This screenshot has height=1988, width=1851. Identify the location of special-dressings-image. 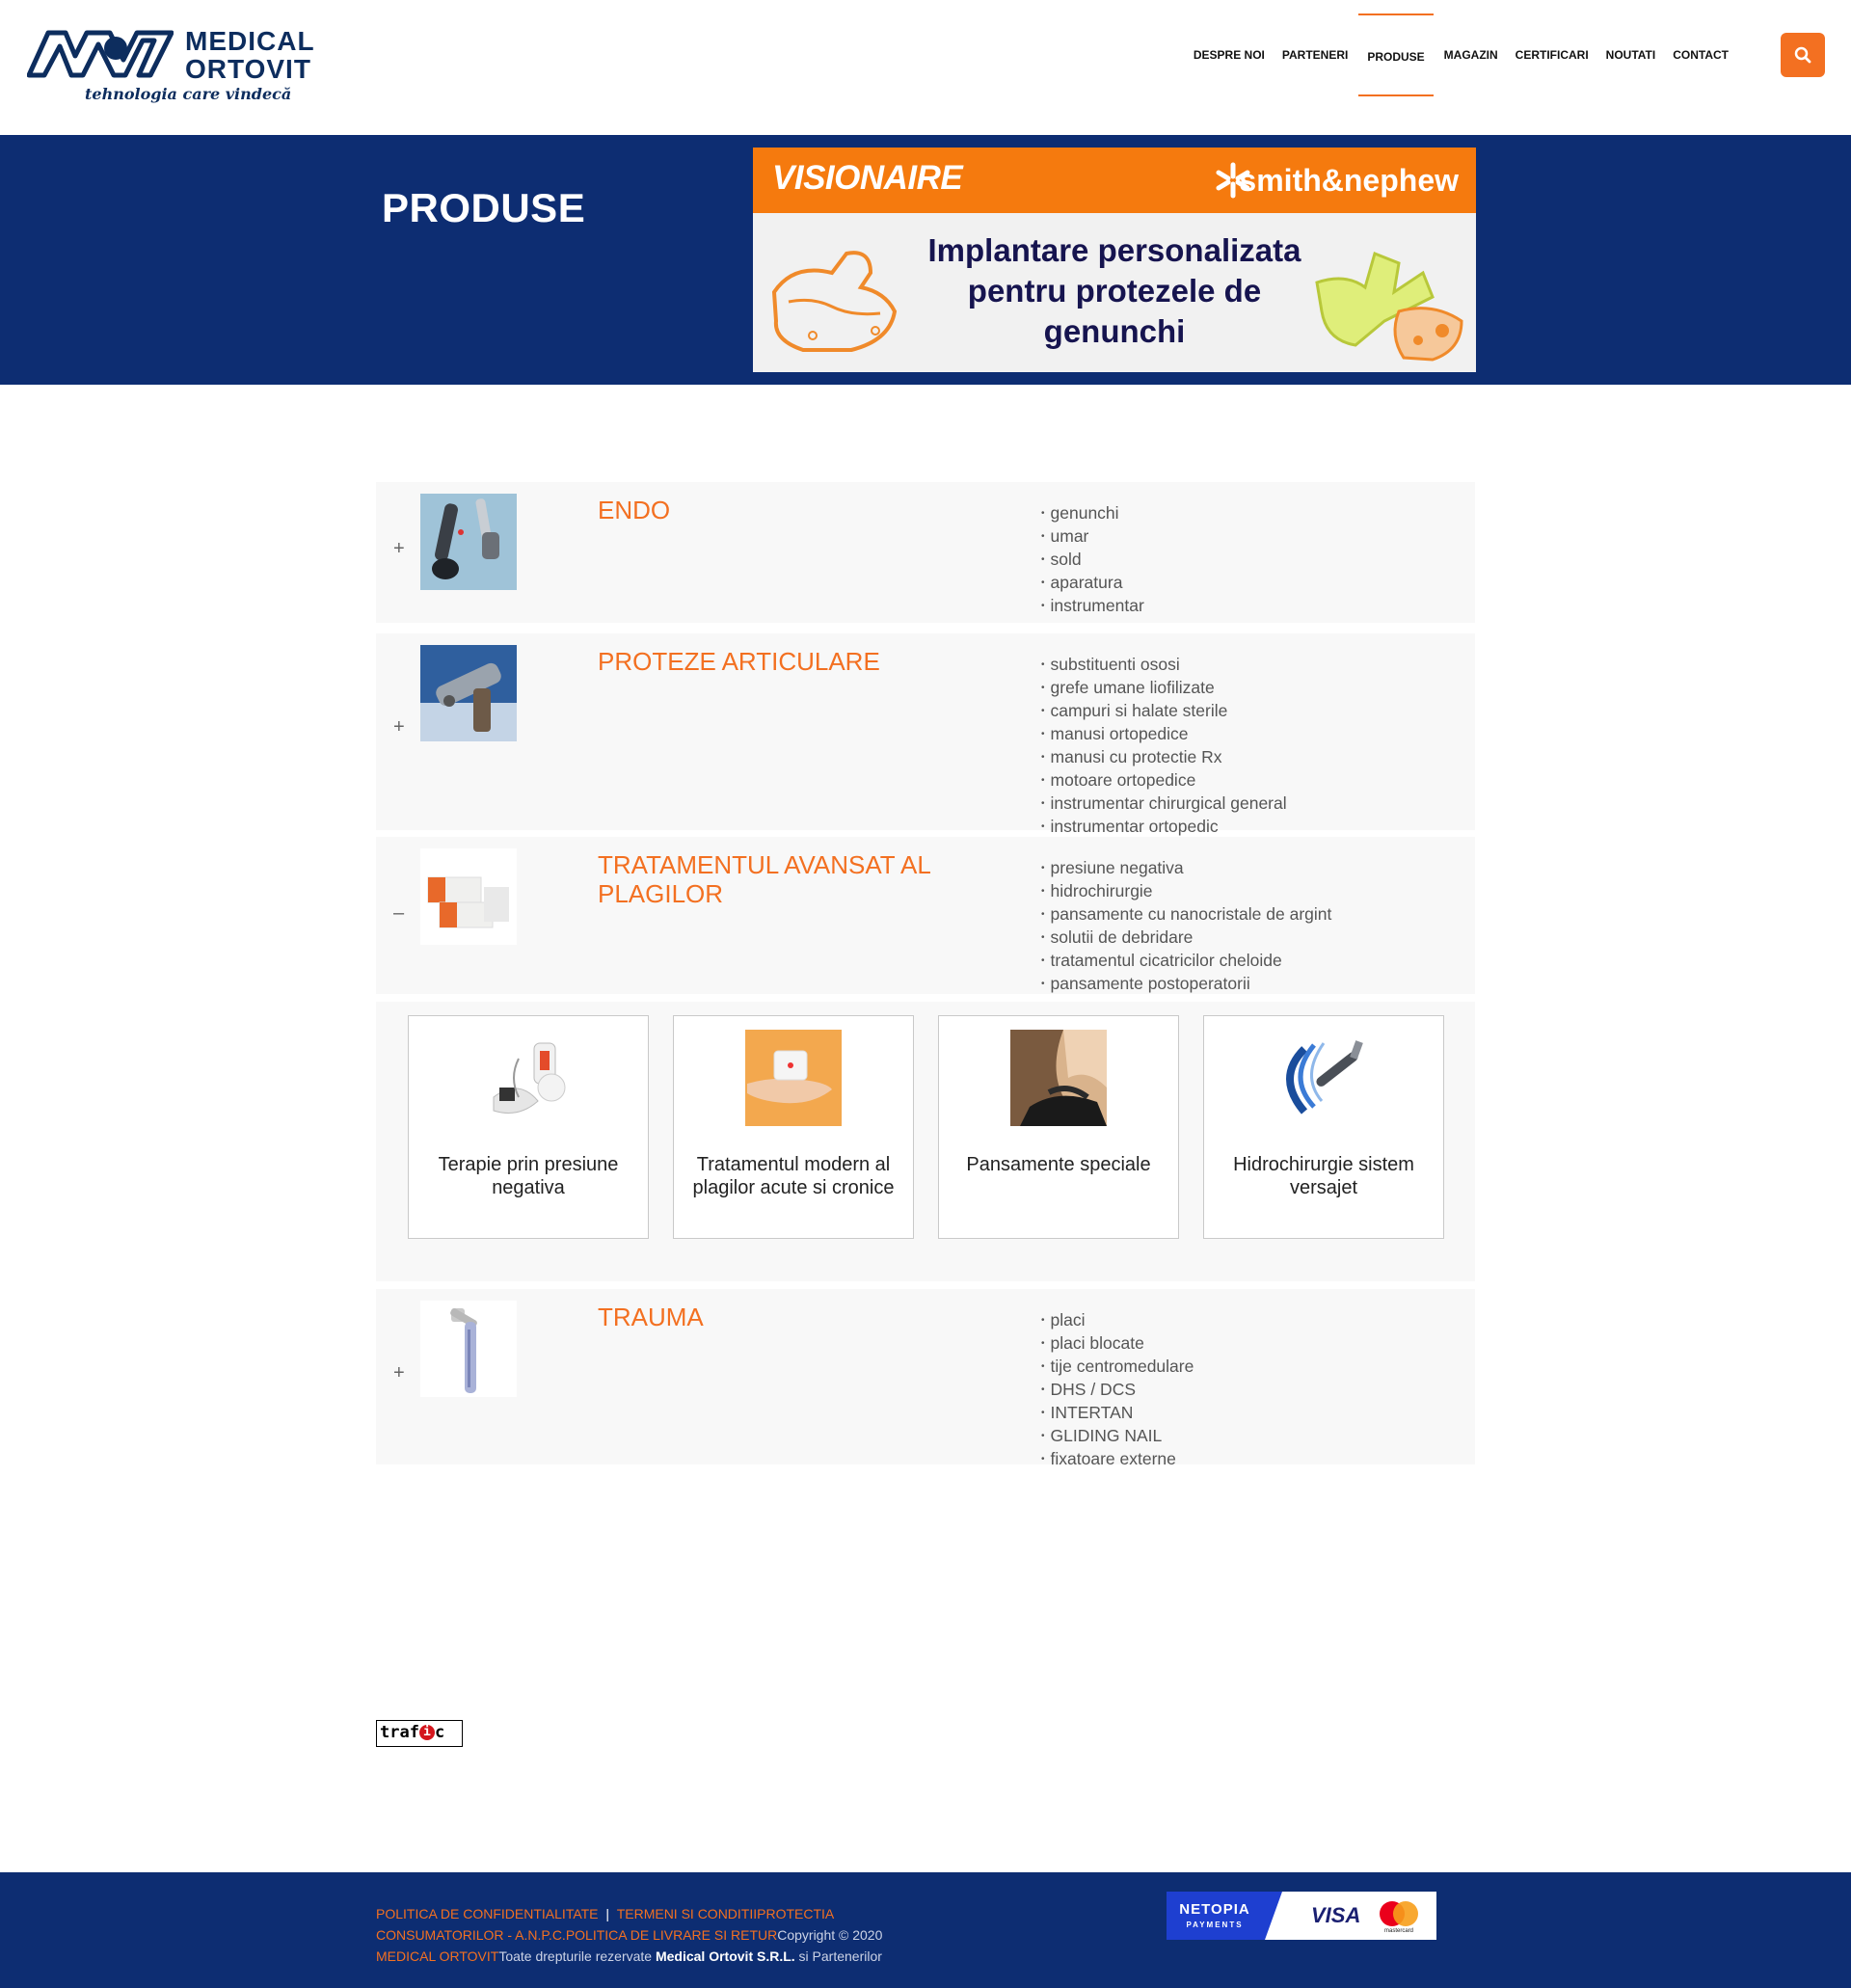
(1058, 1078).